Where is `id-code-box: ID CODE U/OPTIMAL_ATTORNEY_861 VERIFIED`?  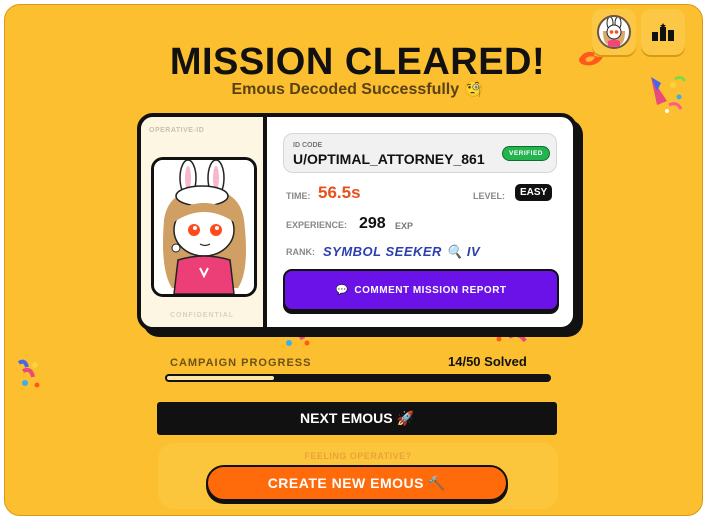 id-code-box: ID CODE U/OPTIMAL_ATTORNEY_861 VERIFIED is located at coordinates (420, 153).